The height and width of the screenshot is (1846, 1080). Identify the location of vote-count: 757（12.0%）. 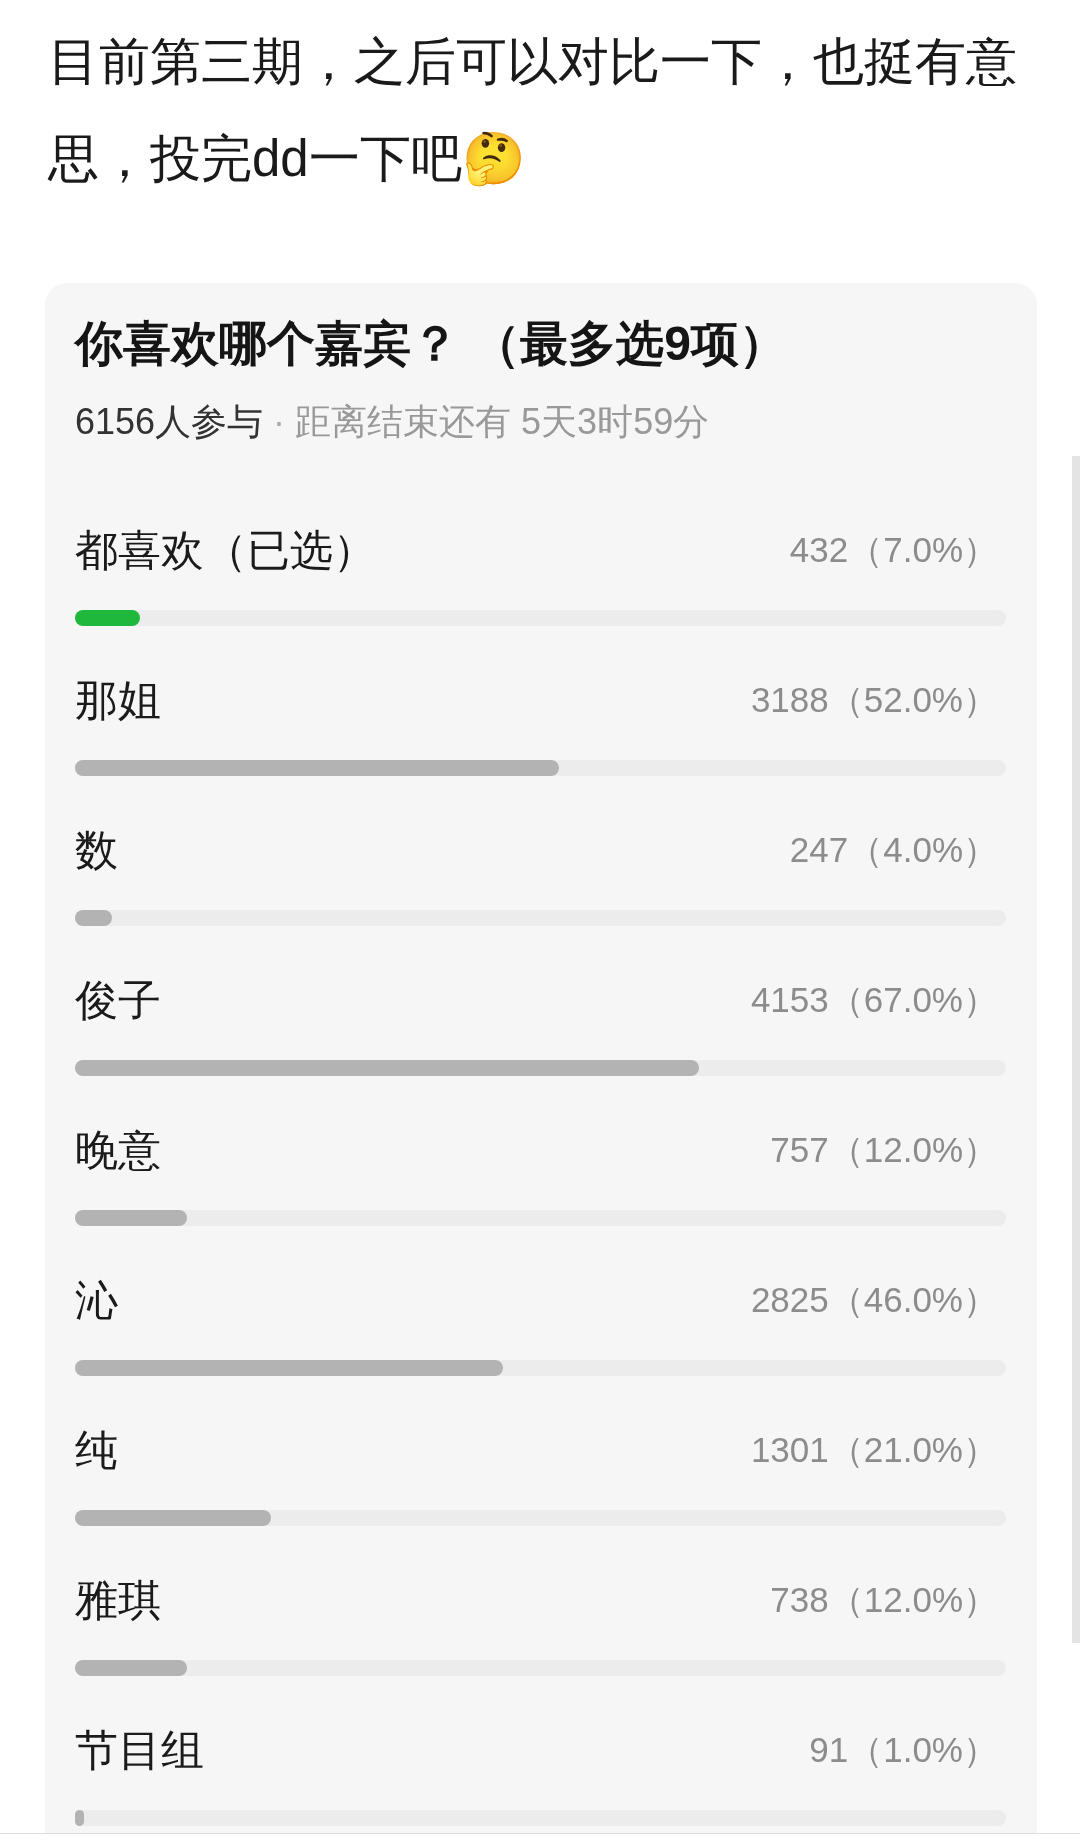
(884, 1150).